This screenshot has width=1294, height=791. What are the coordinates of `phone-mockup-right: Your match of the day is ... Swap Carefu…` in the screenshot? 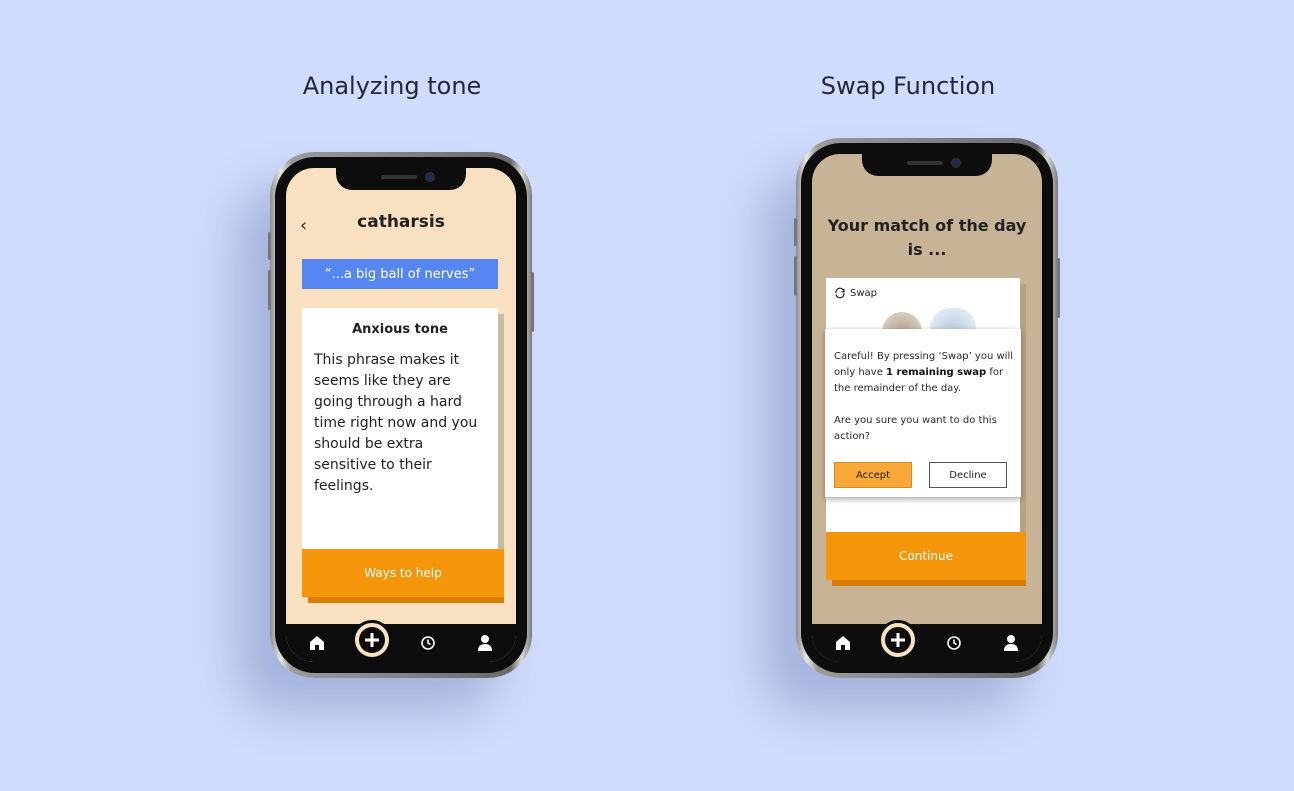 It's located at (927, 408).